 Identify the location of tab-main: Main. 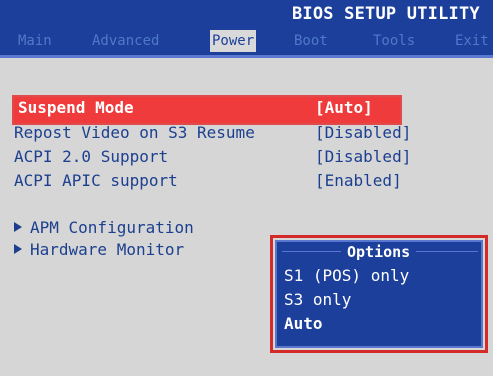
(35, 41).